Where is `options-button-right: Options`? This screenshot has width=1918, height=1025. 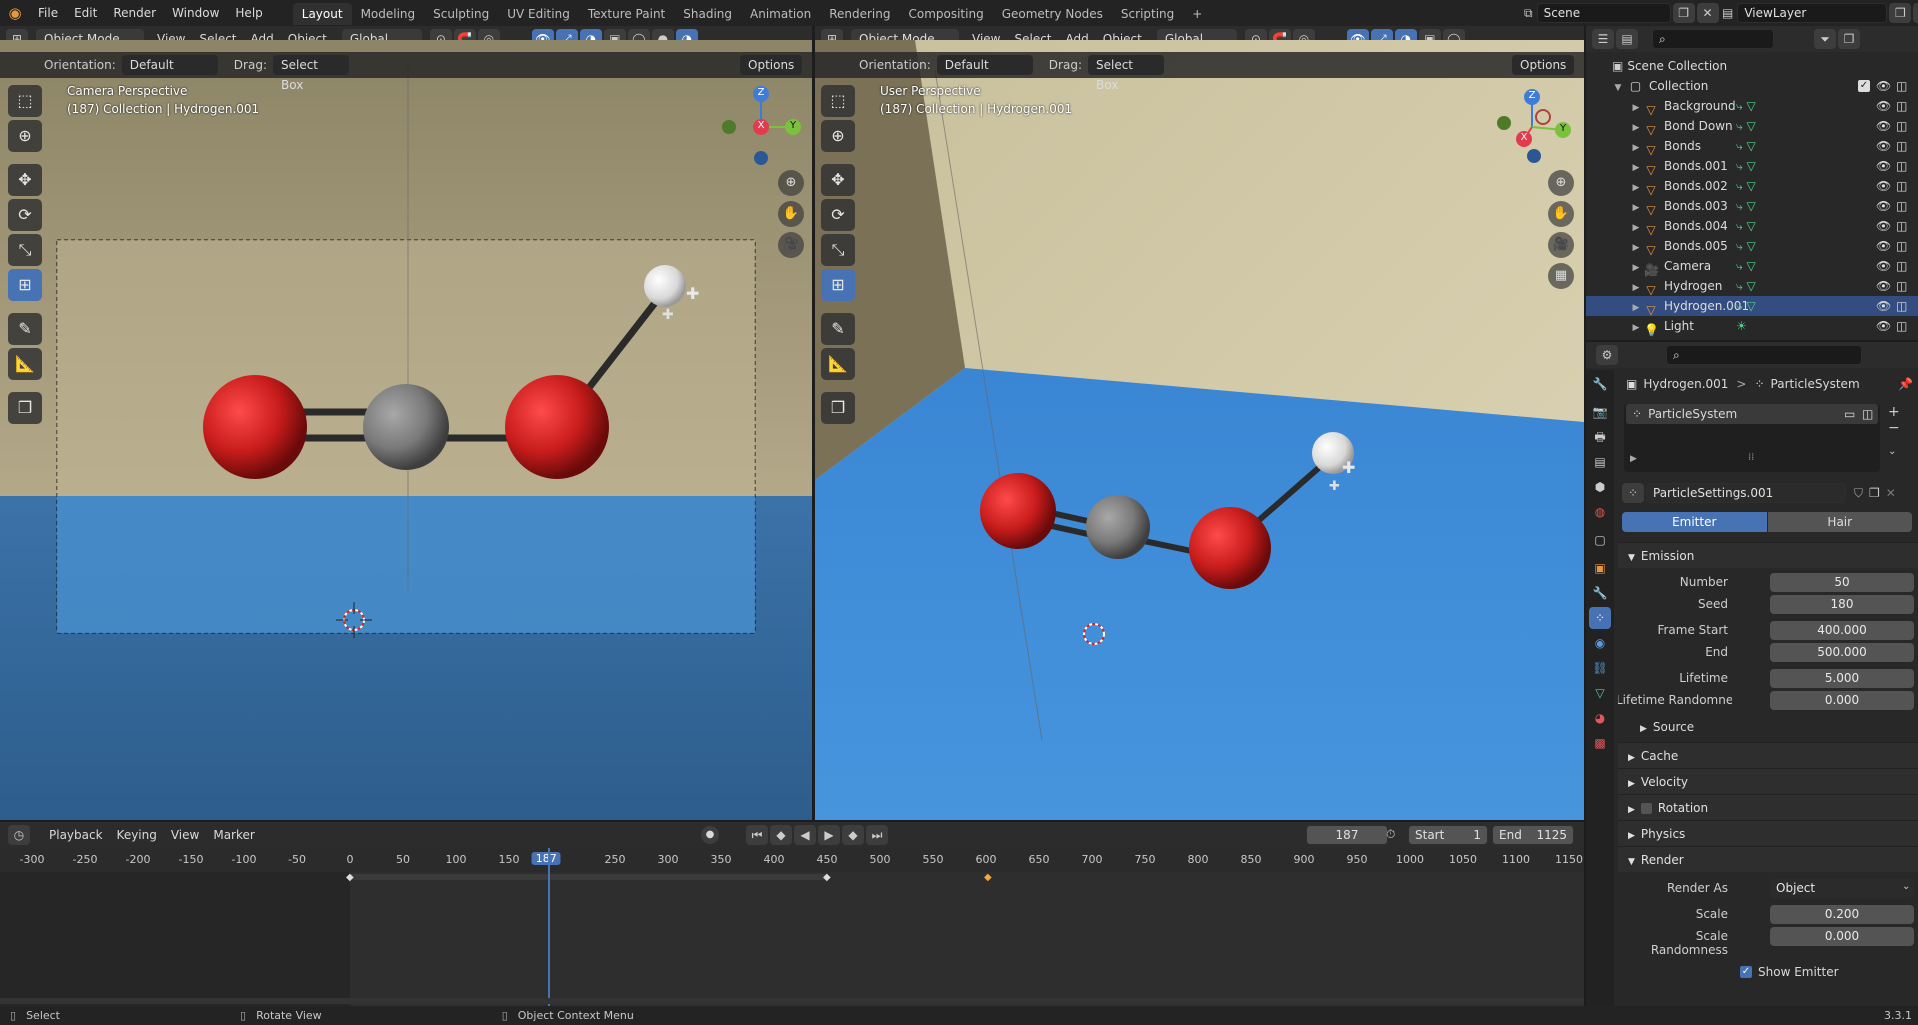 options-button-right: Options is located at coordinates (1543, 65).